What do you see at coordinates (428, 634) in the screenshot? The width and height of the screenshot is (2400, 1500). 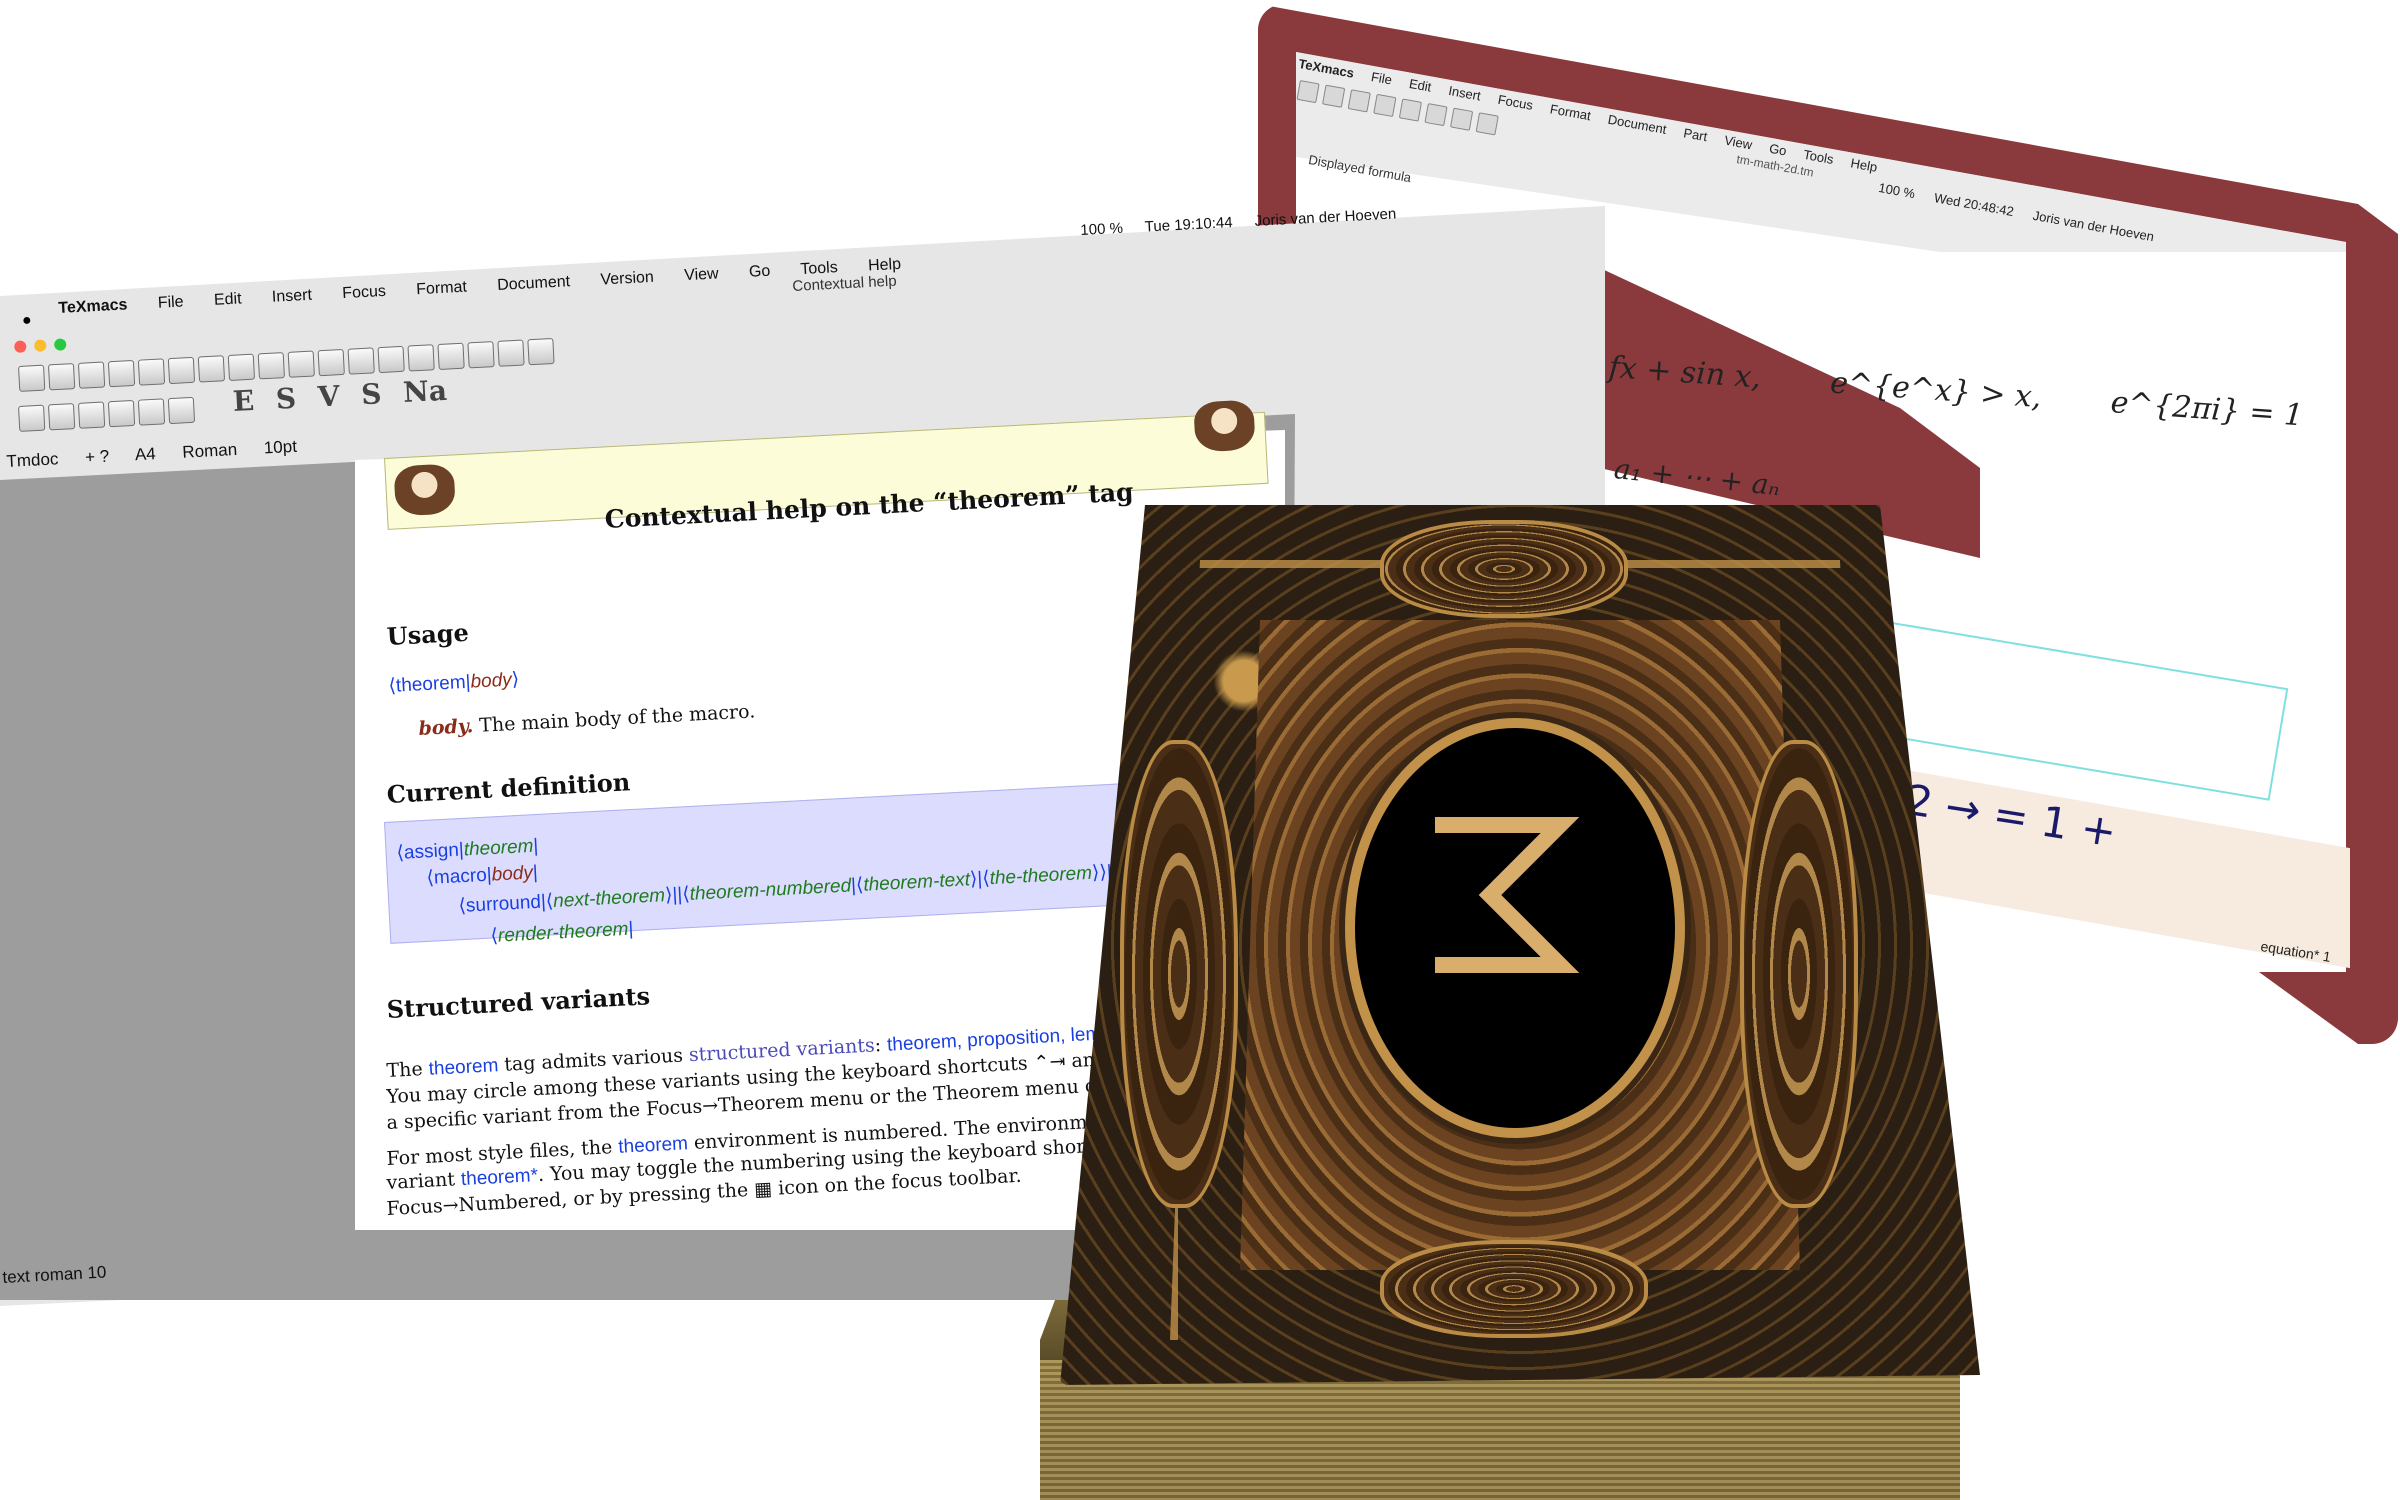 I see `usage-heading: Usage` at bounding box center [428, 634].